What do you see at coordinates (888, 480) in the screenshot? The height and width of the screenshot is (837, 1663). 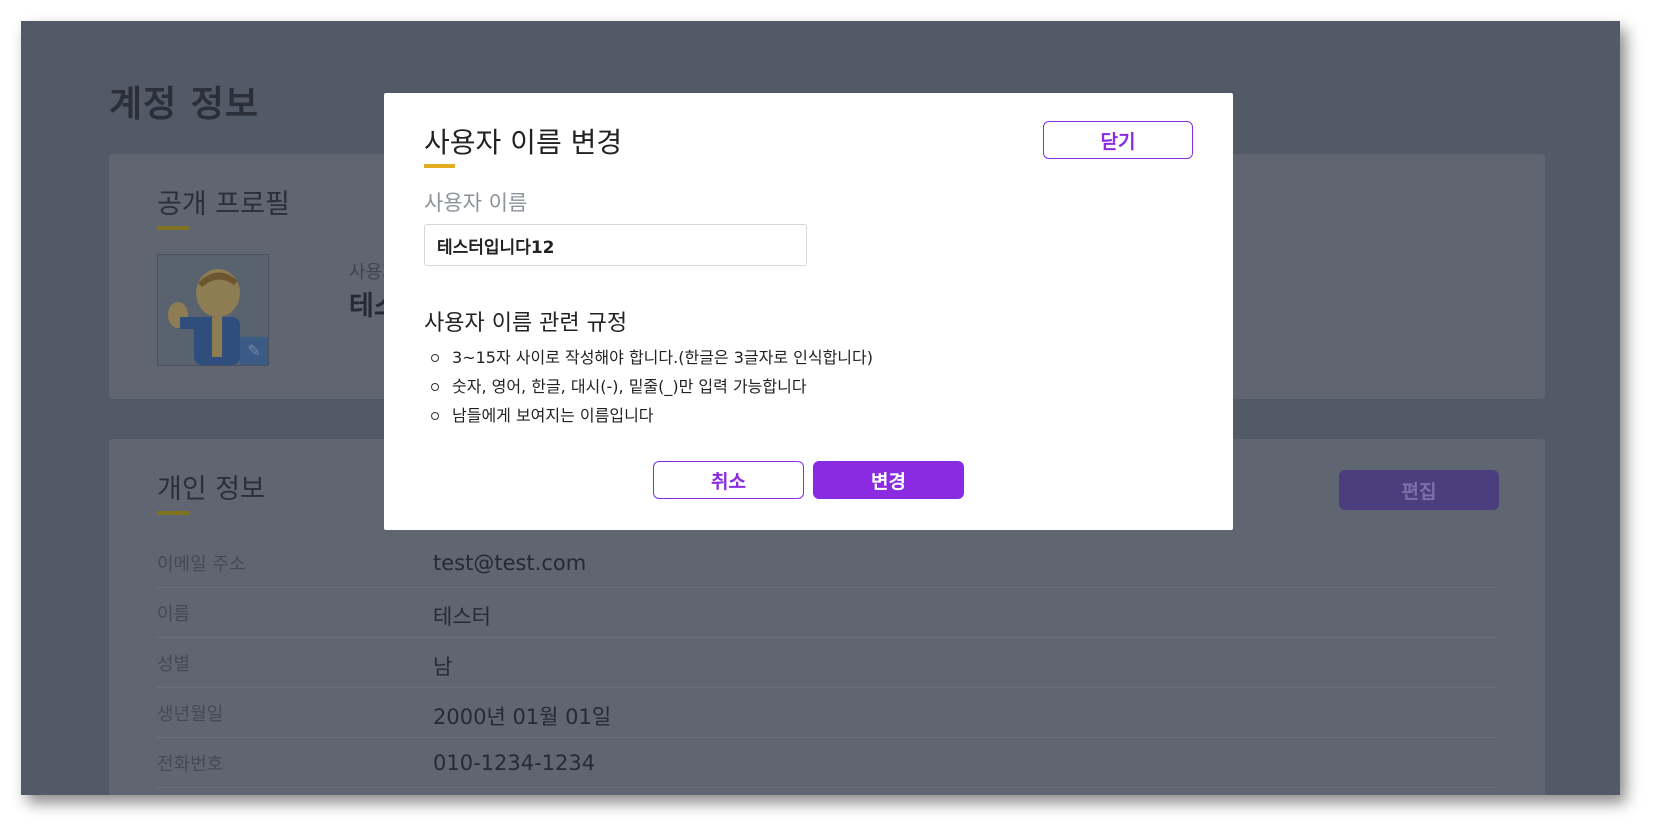 I see `change-button: 변경` at bounding box center [888, 480].